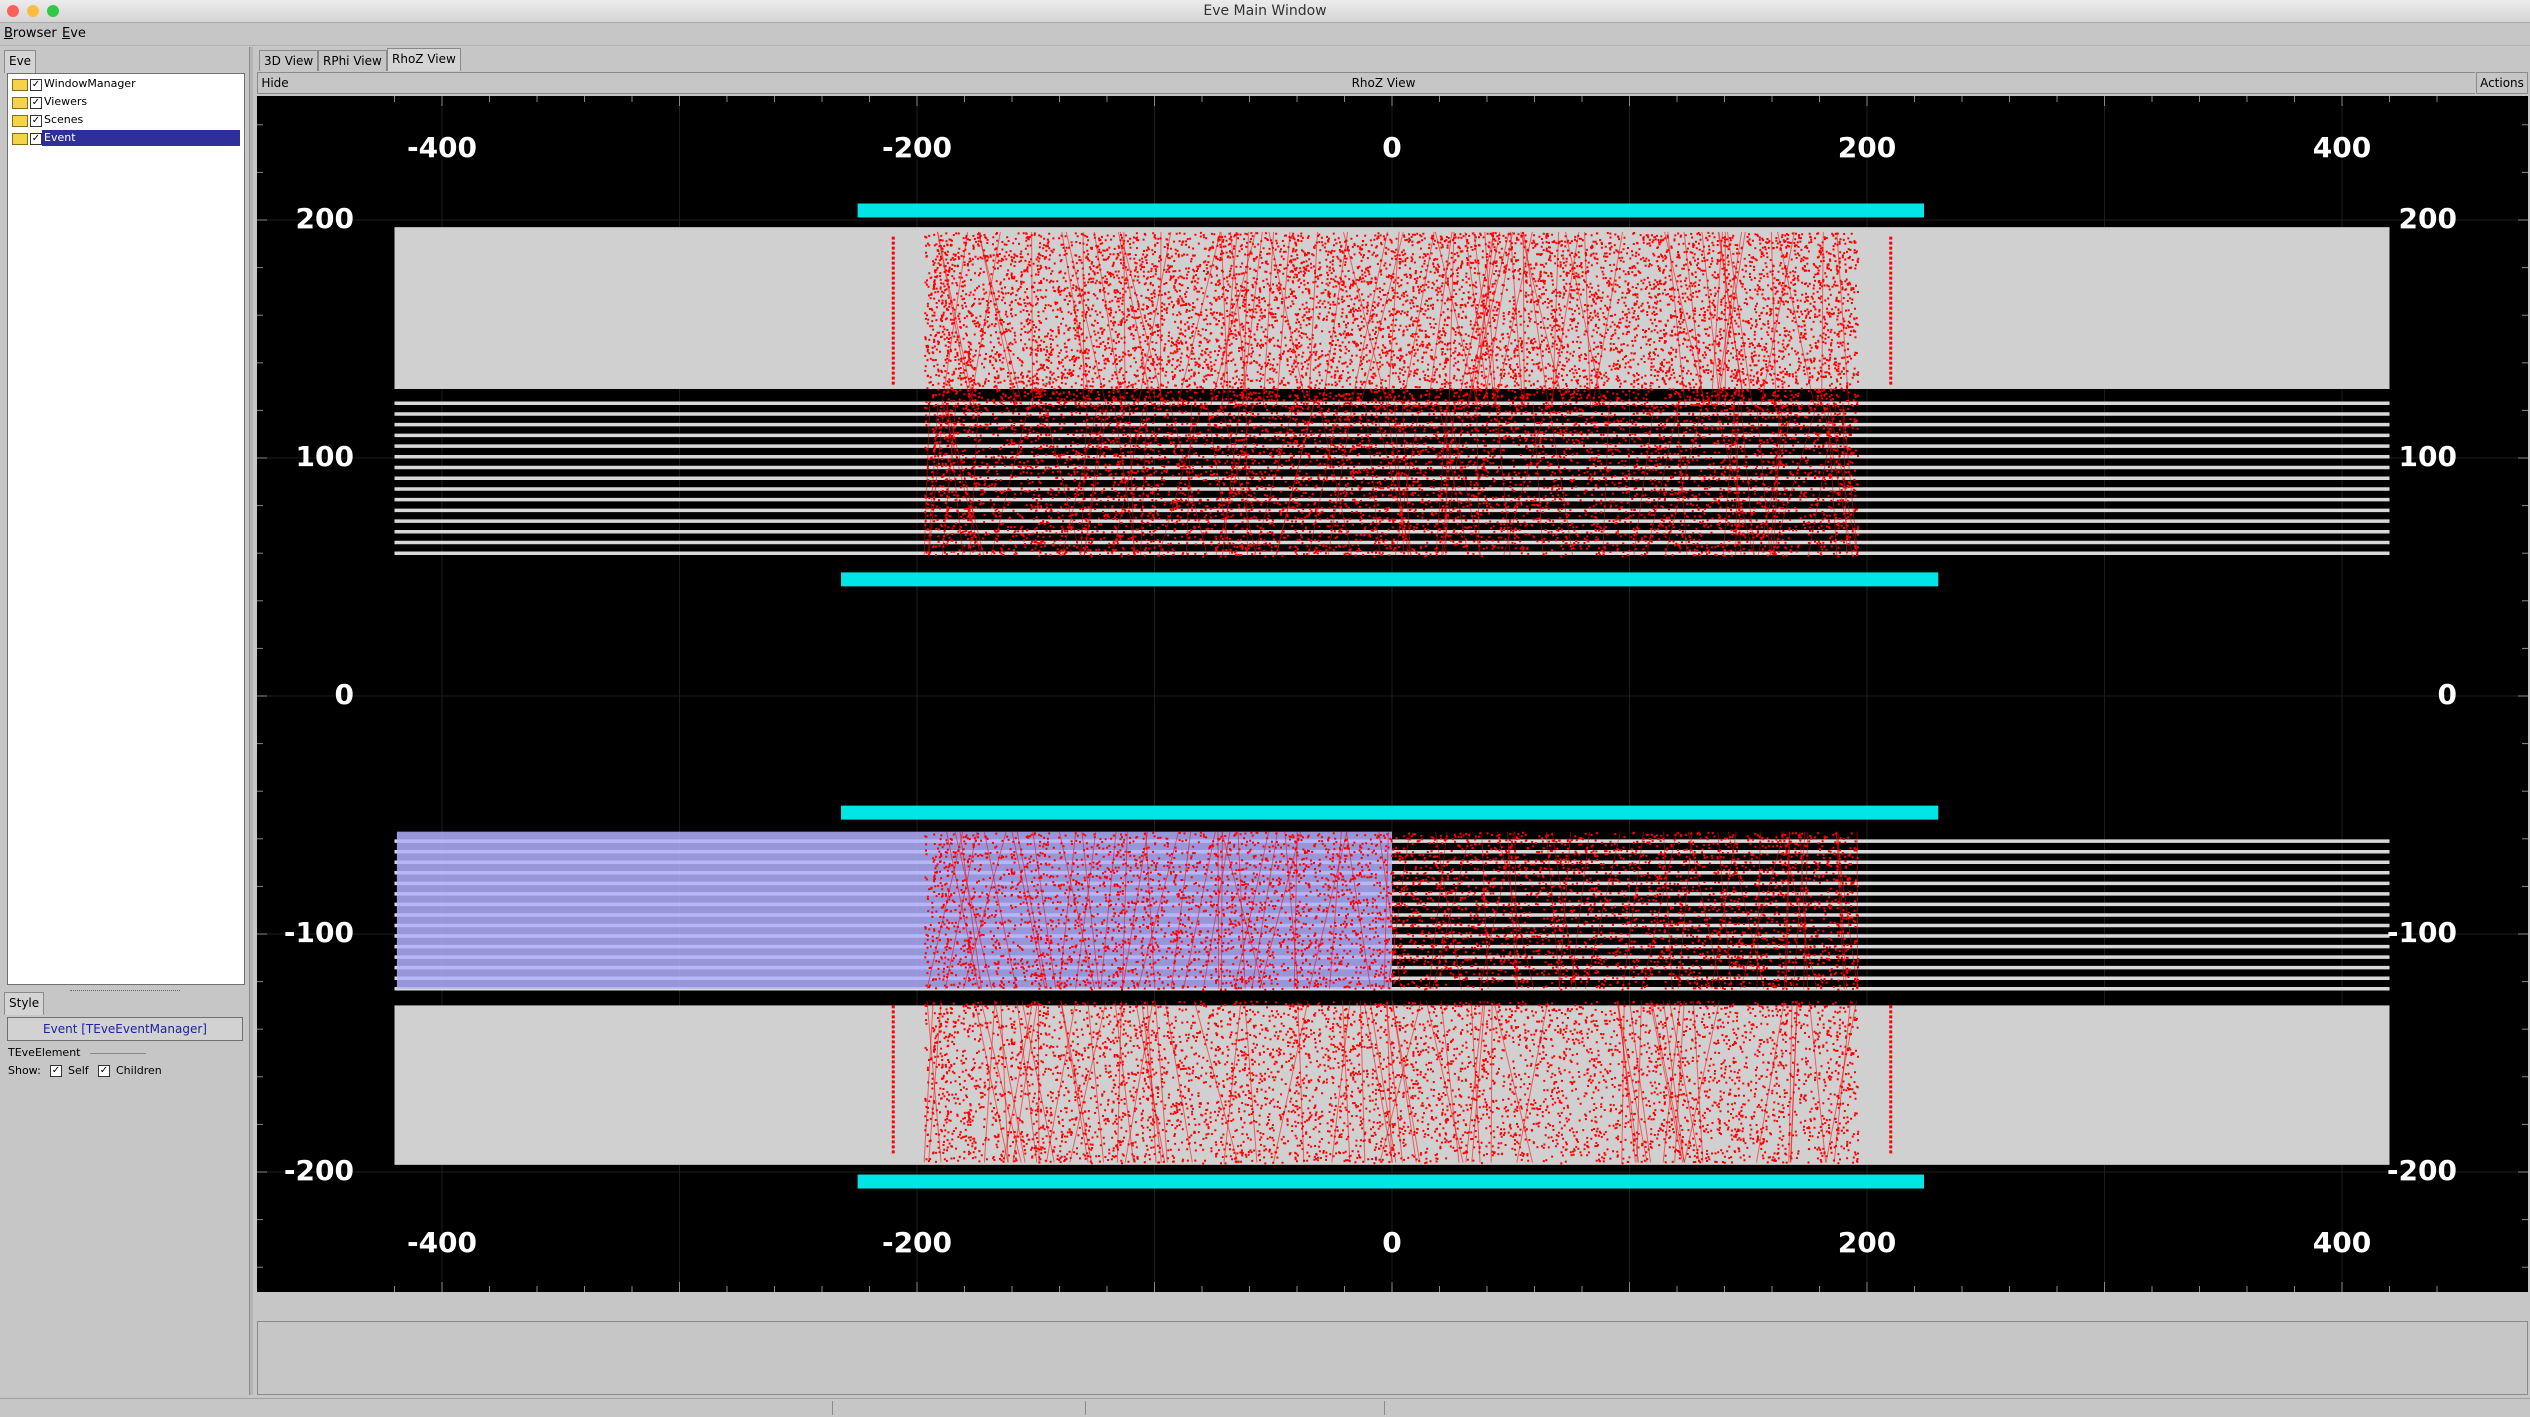 This screenshot has width=2530, height=1417. I want to click on tab-rphi-view: RPhi View, so click(352, 60).